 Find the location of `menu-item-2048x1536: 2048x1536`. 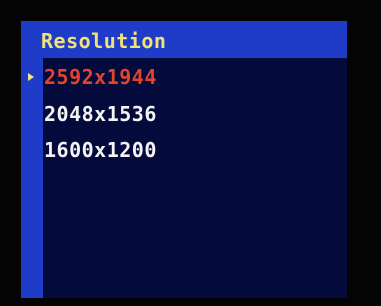

menu-item-2048x1536: 2048x1536 is located at coordinates (100, 114).